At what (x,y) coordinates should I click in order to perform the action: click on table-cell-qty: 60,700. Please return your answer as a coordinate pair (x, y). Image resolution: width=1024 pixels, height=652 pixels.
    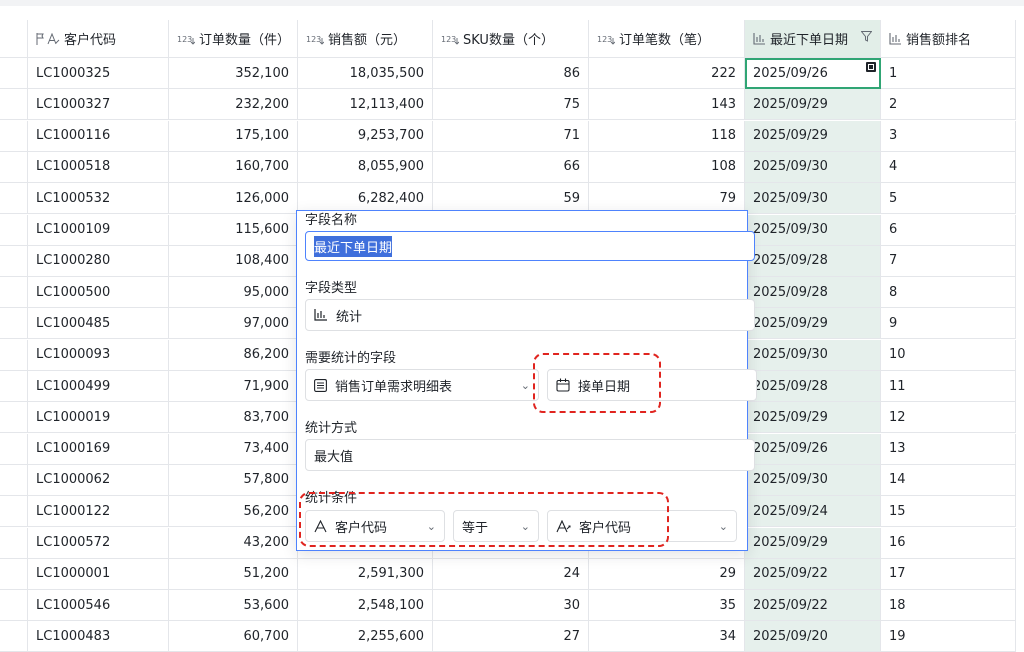
    Looking at the image, I should click on (233, 636).